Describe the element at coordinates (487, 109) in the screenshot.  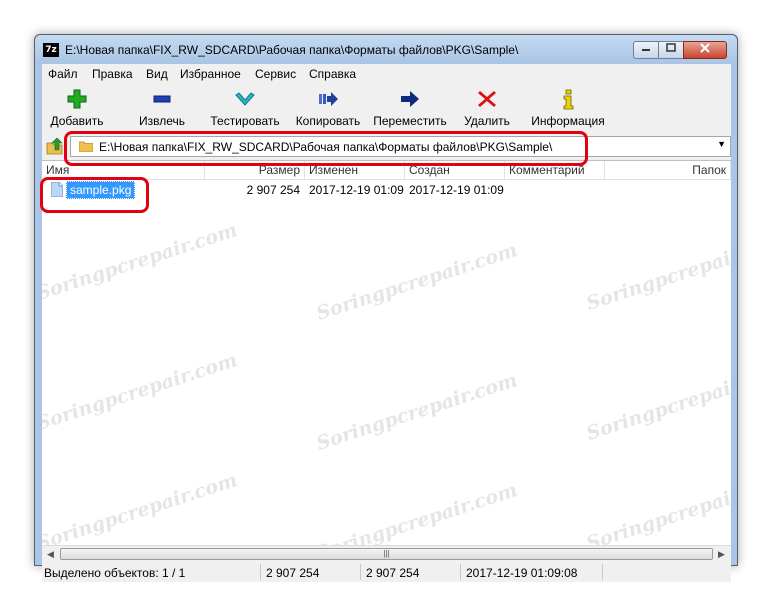
I see `delete-button: Удалить` at that location.